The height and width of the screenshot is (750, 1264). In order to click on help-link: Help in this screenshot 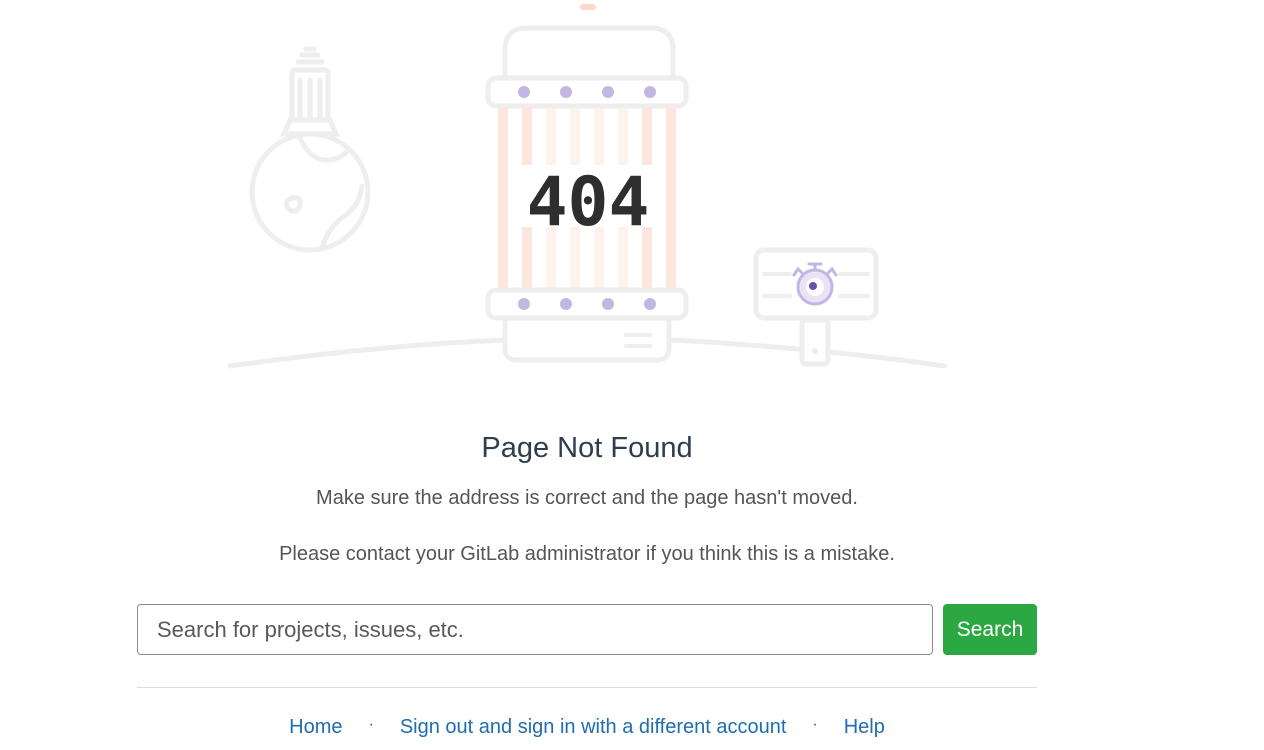, I will do `click(864, 727)`.